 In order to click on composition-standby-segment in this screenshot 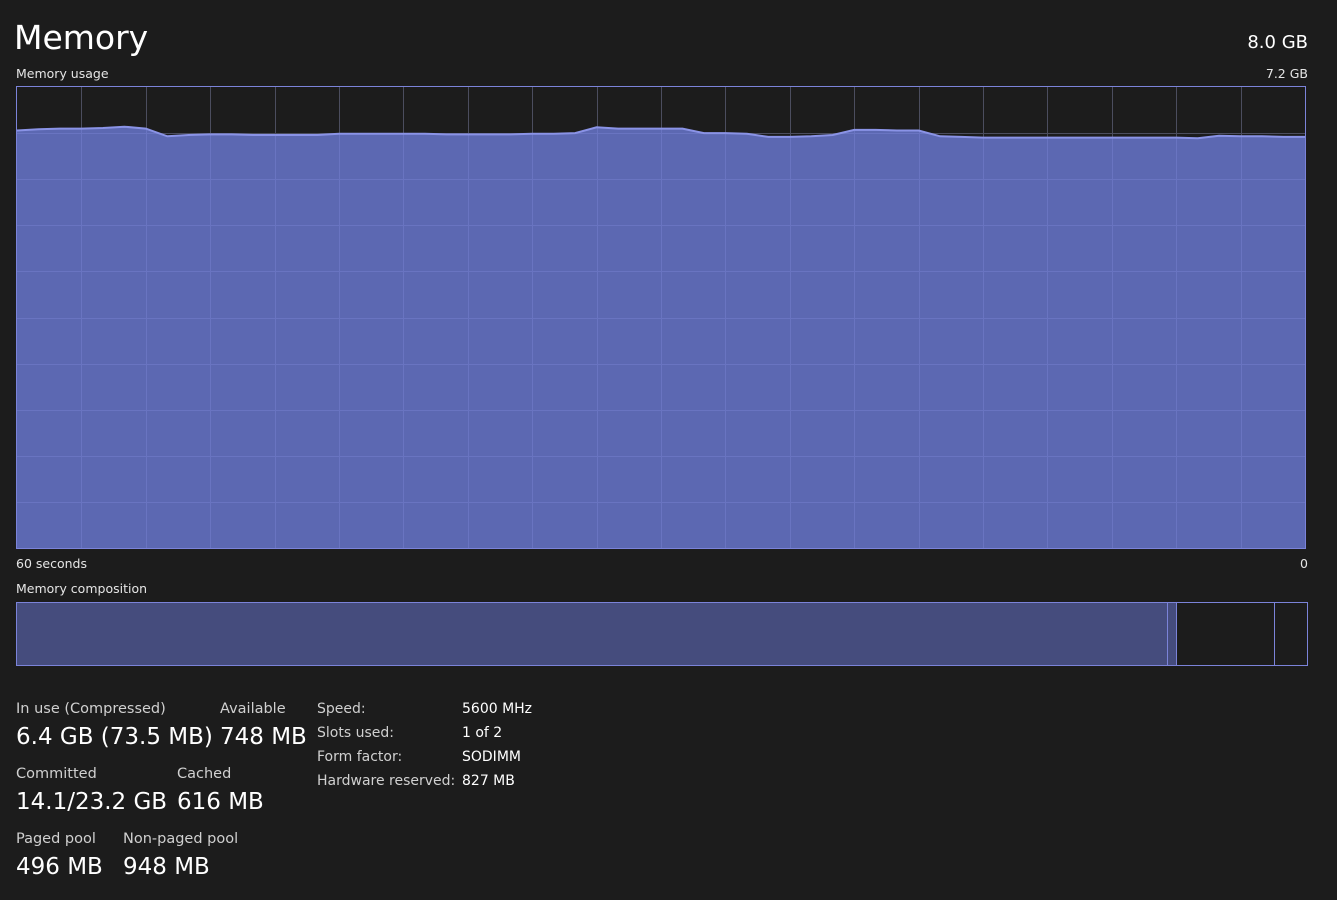, I will do `click(1226, 634)`.